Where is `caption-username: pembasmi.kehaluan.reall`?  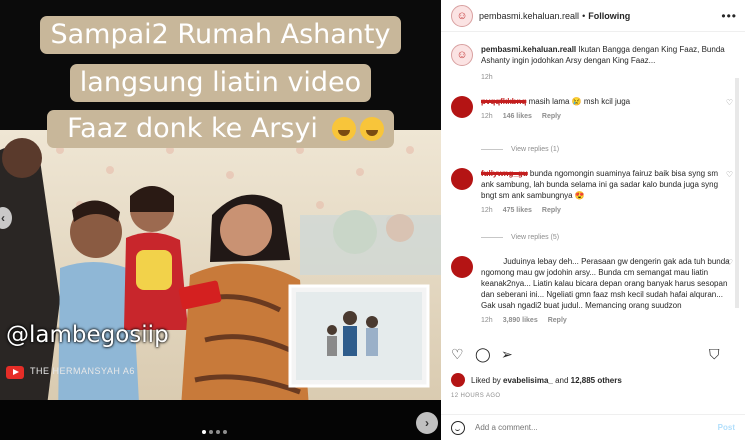 caption-username: pembasmi.kehaluan.reall is located at coordinates (528, 49).